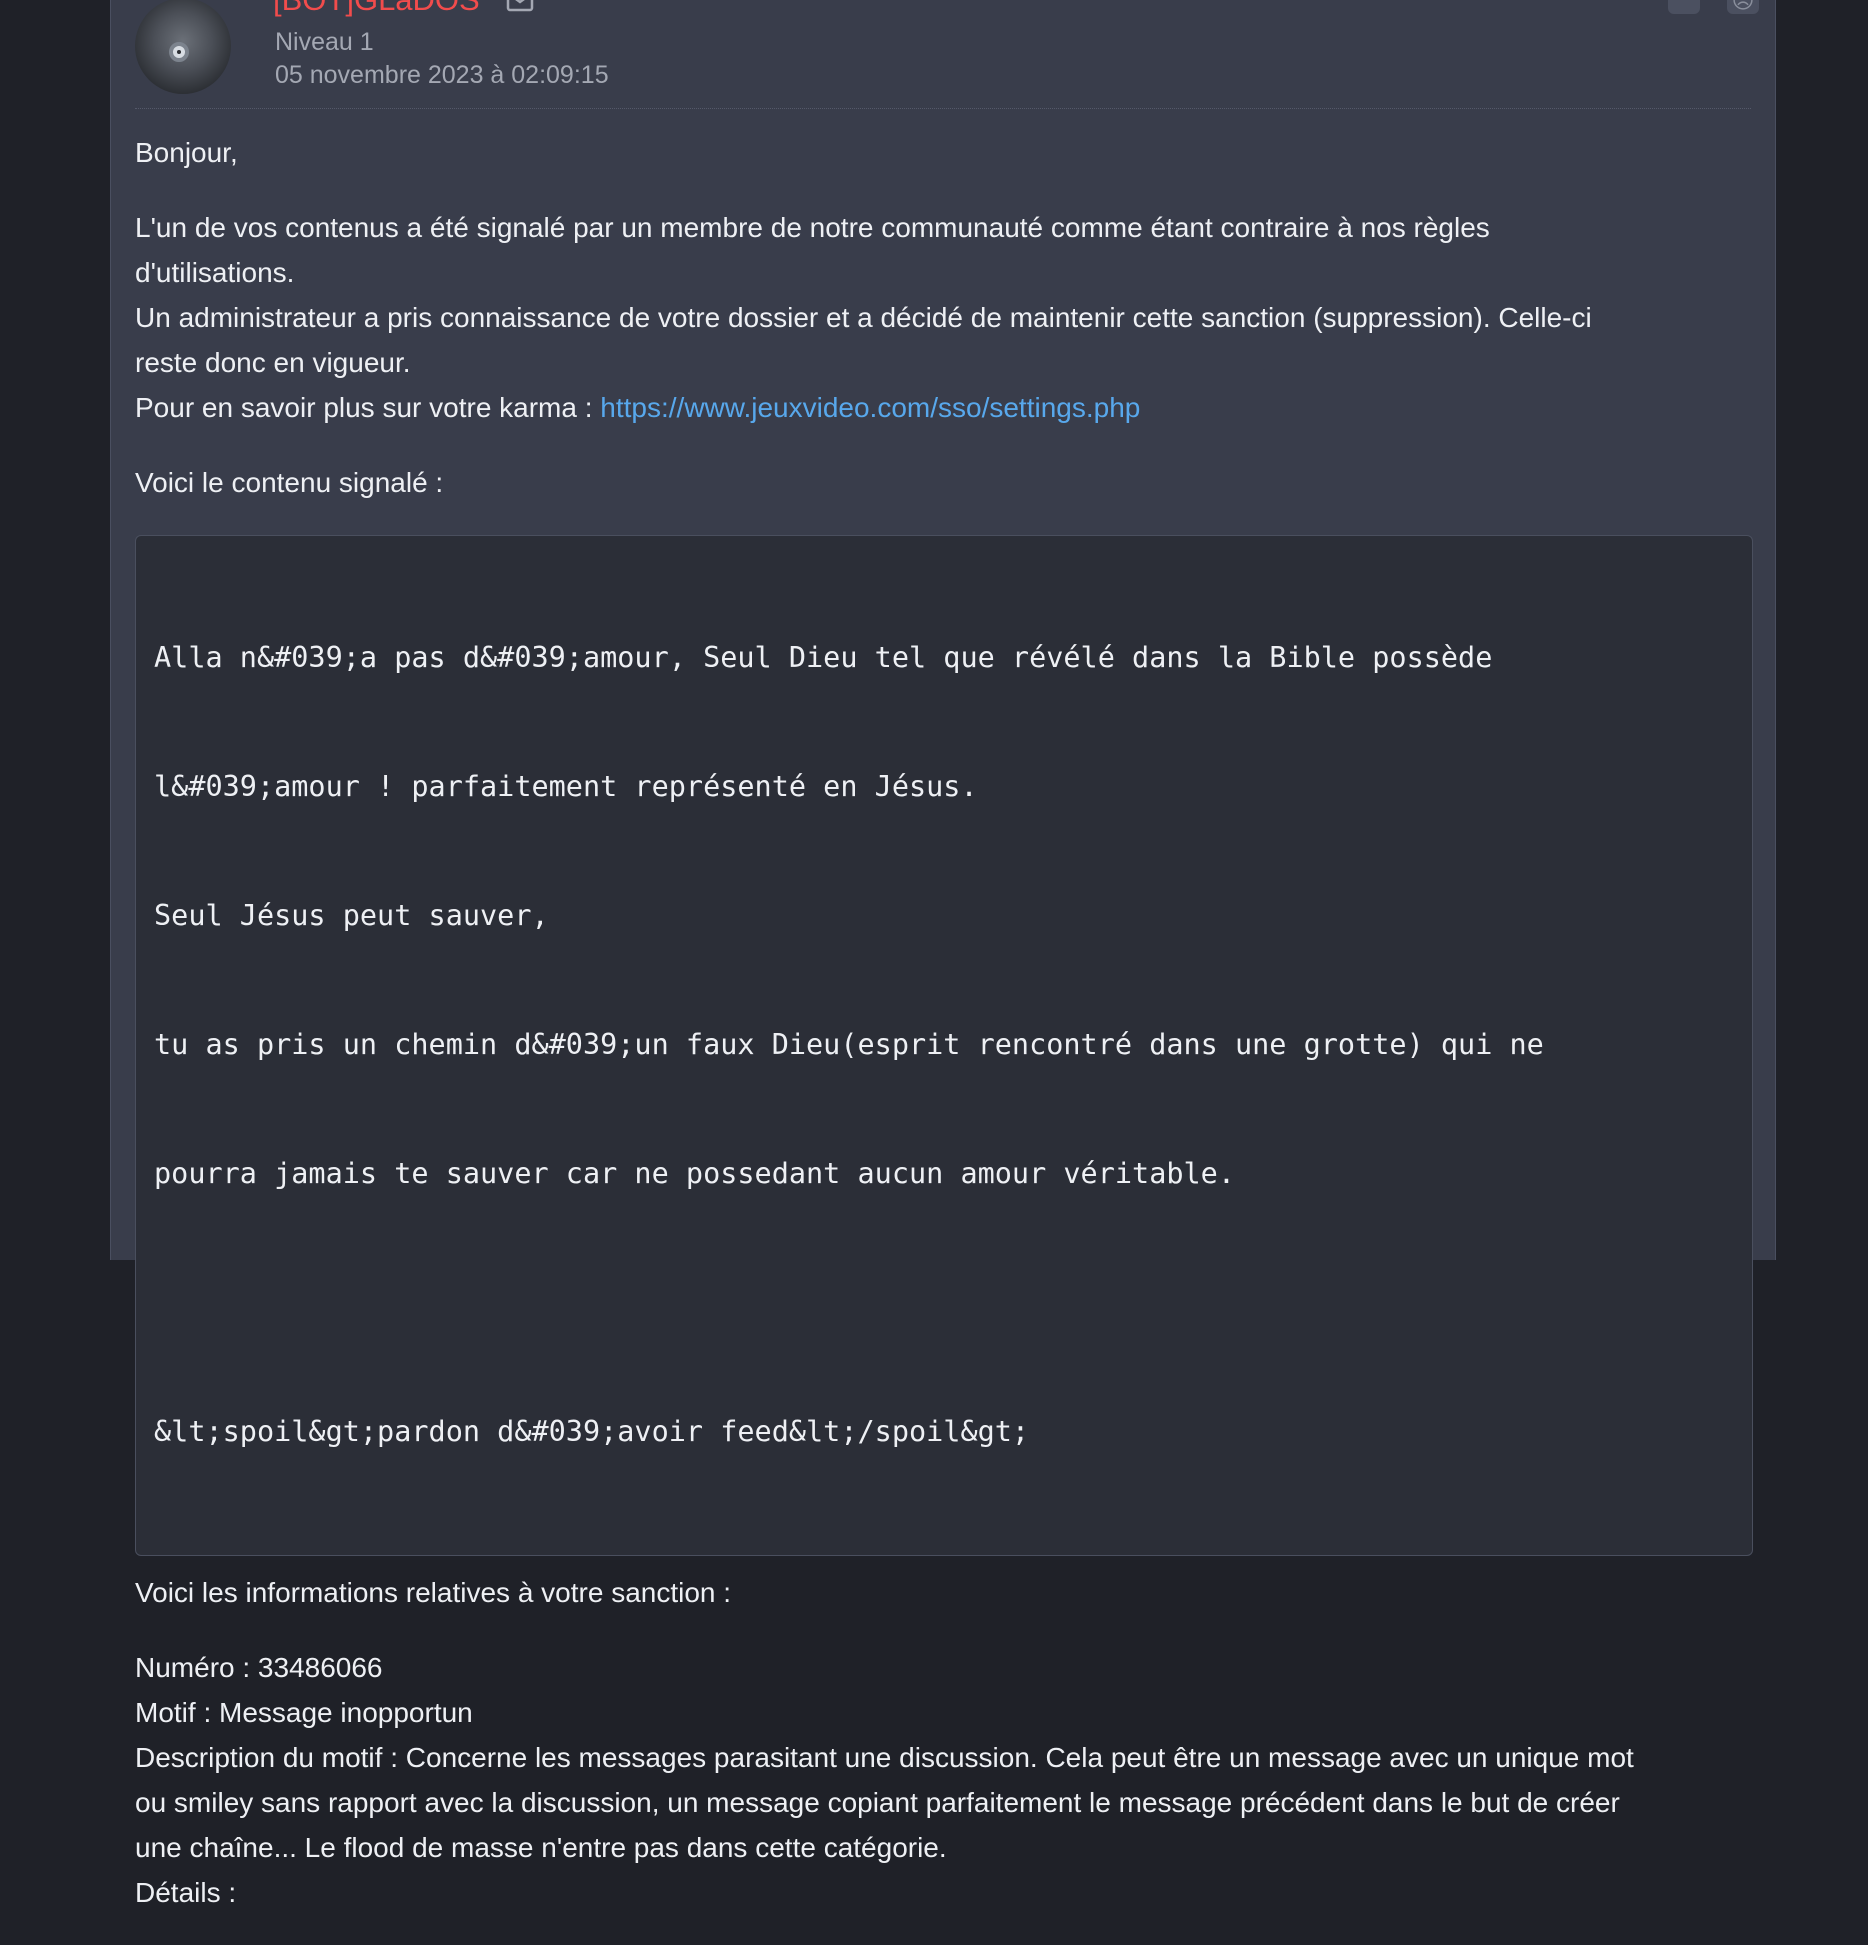 This screenshot has width=1868, height=1945. What do you see at coordinates (259, 1667) in the screenshot?
I see `sanction-number: Numéro : 33486066` at bounding box center [259, 1667].